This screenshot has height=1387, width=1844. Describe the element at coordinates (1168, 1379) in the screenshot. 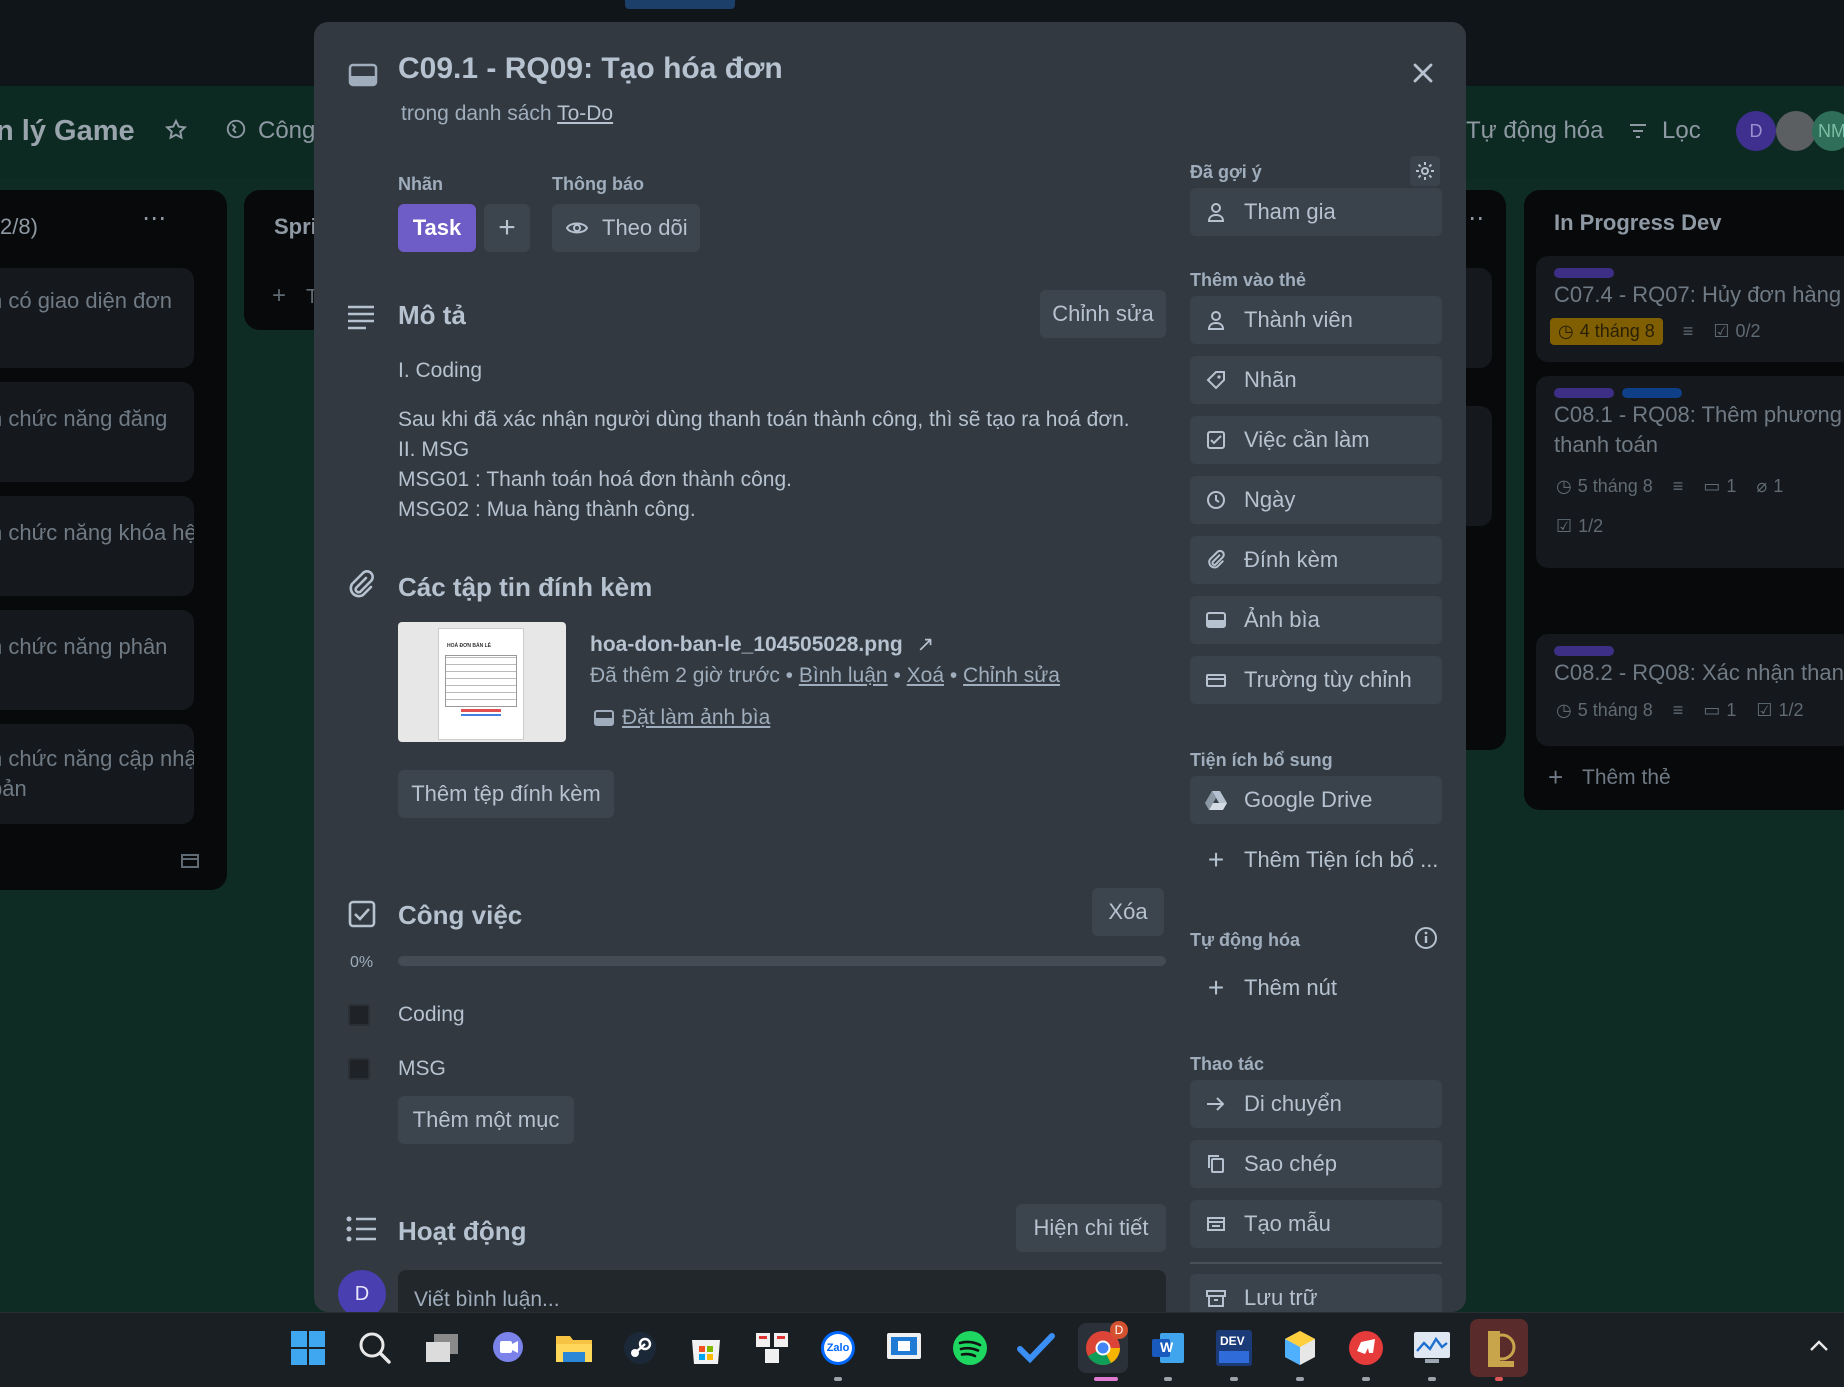

I see `running-indicator` at that location.